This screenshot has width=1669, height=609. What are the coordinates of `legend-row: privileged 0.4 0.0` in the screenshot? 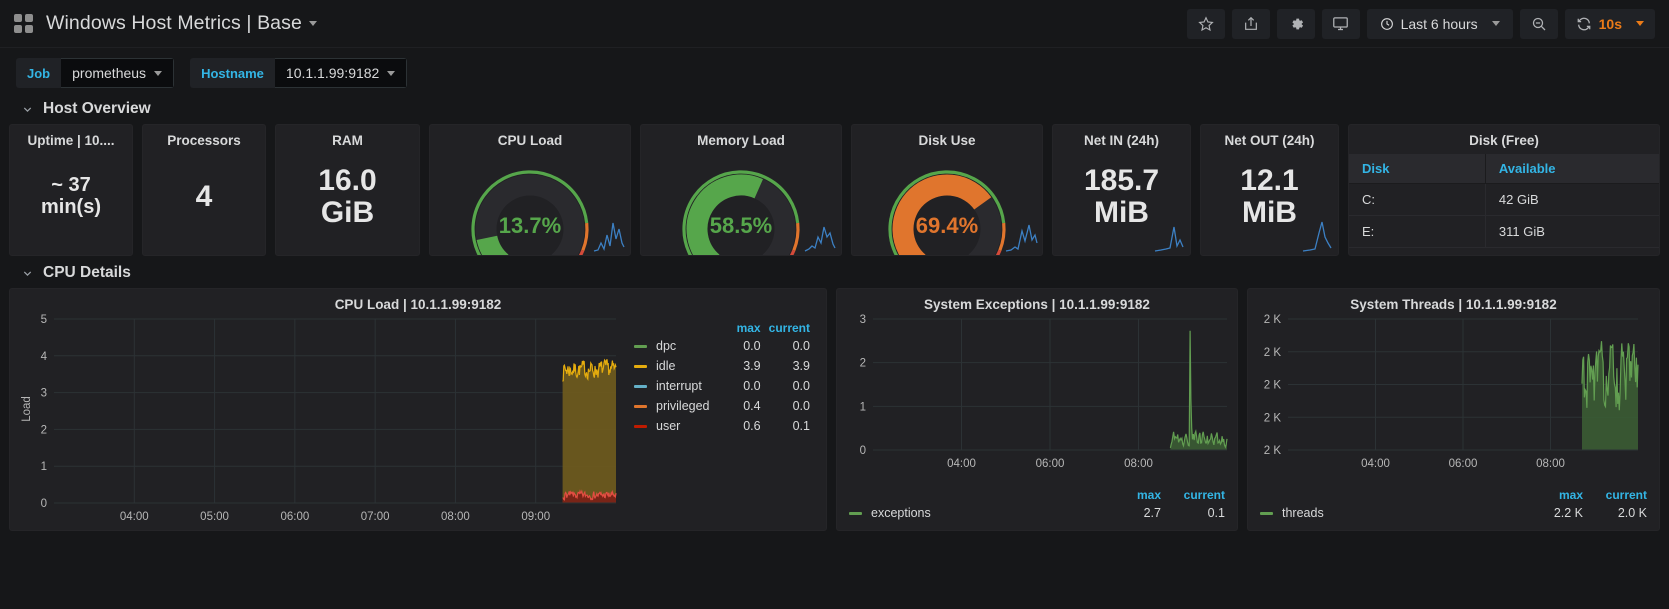 It's located at (722, 406).